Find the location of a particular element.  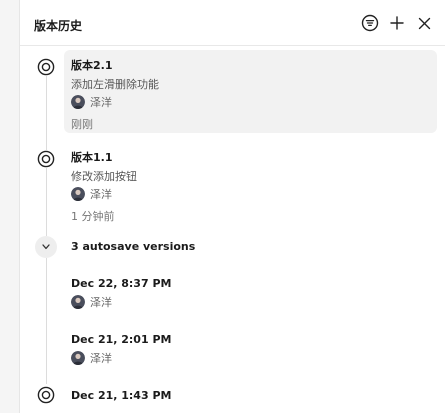

filter-button is located at coordinates (370, 23).